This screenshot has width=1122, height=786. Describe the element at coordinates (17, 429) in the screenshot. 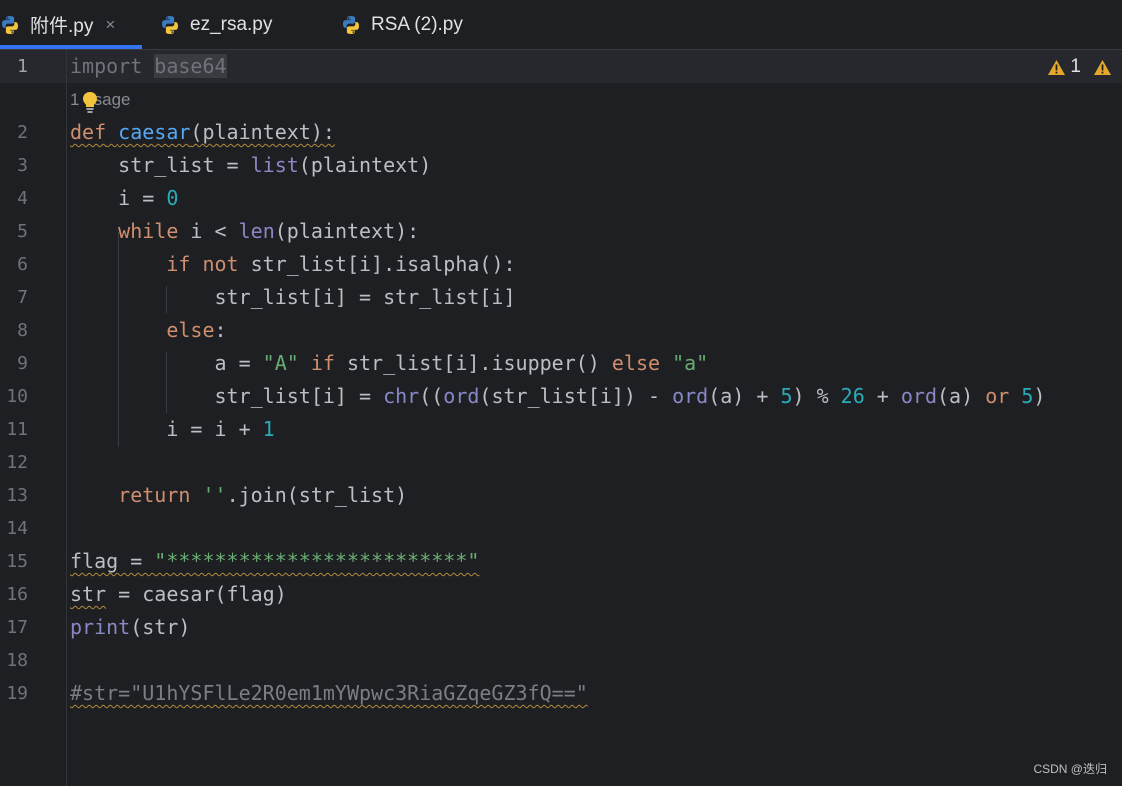

I see `line-number: 11` at that location.